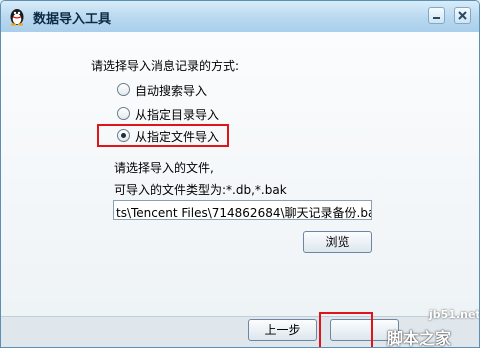 The height and width of the screenshot is (348, 480). I want to click on window-title: 数据导入工具, so click(72, 19).